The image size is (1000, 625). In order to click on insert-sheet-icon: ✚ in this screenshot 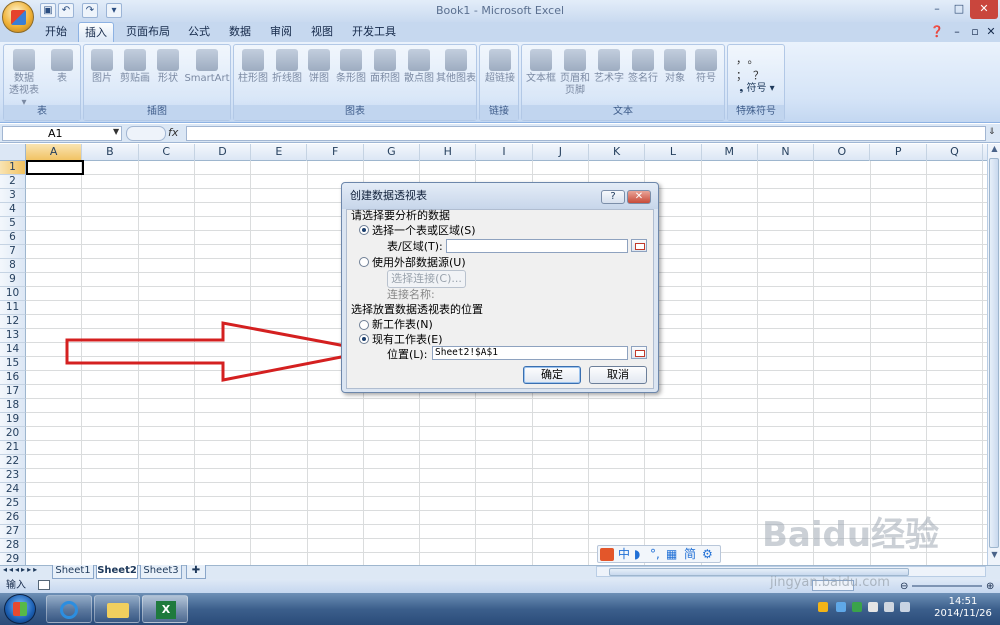, I will do `click(196, 572)`.